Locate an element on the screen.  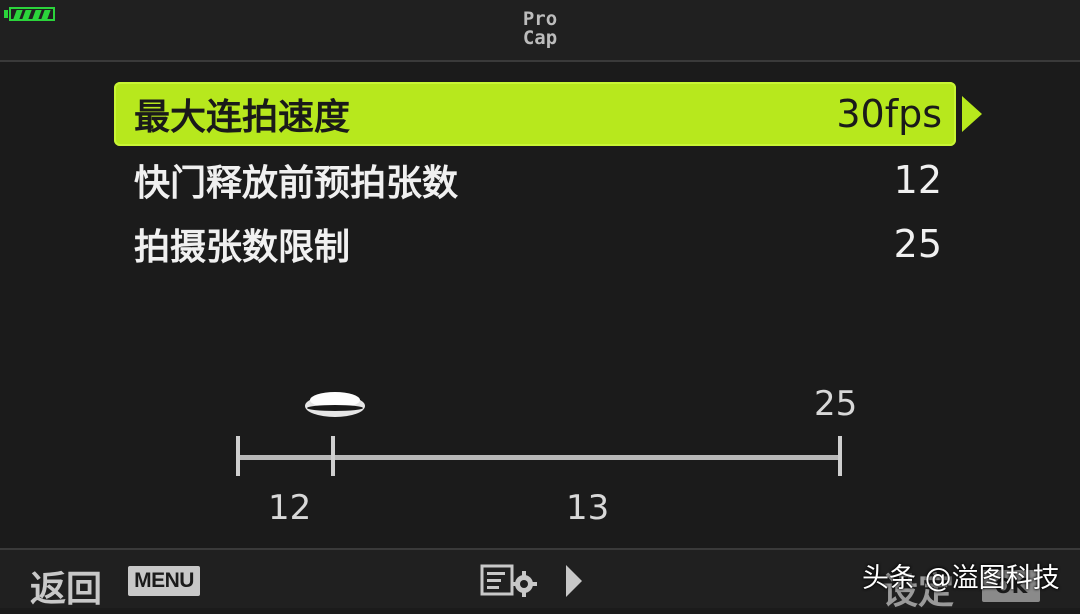
menu-settings-icon is located at coordinates (508, 580).